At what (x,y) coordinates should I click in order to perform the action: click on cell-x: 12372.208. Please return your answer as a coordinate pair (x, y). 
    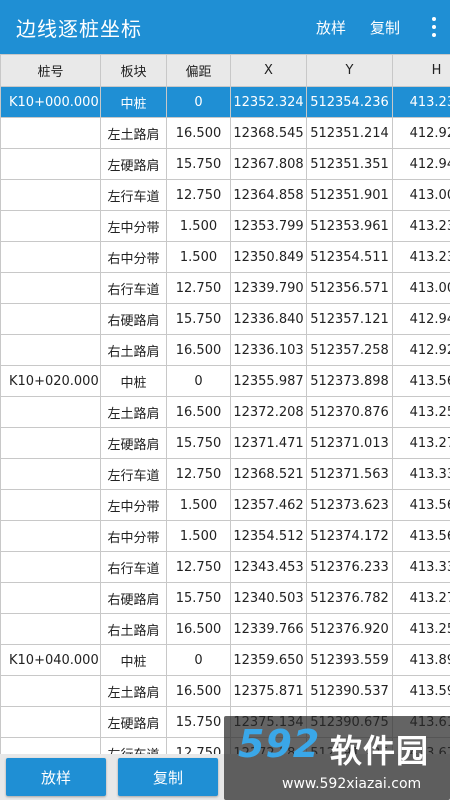
    Looking at the image, I should click on (268, 412).